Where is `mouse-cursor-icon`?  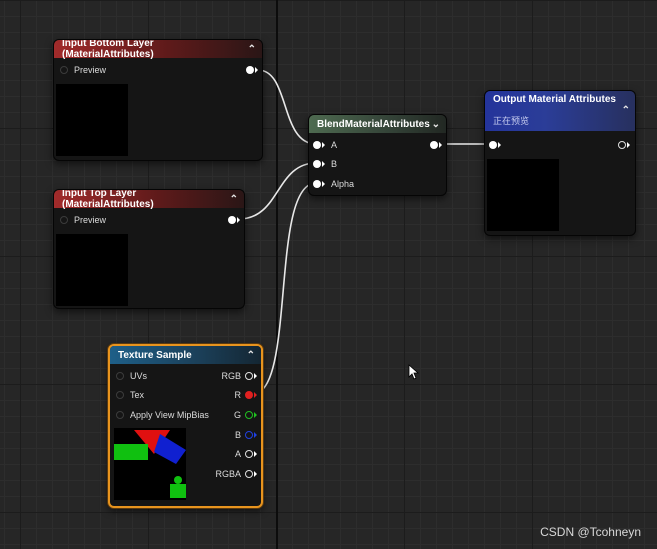 mouse-cursor-icon is located at coordinates (414, 372).